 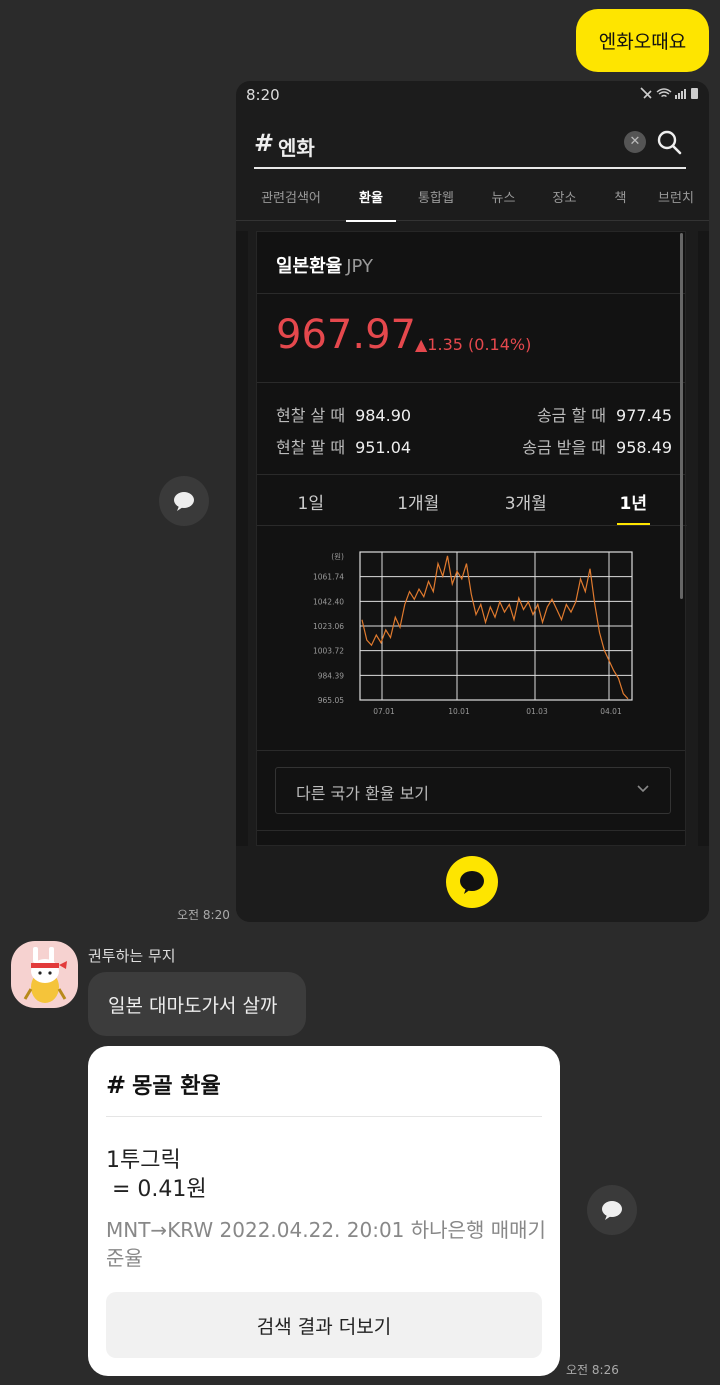 What do you see at coordinates (495, 627) in the screenshot?
I see `series-line` at bounding box center [495, 627].